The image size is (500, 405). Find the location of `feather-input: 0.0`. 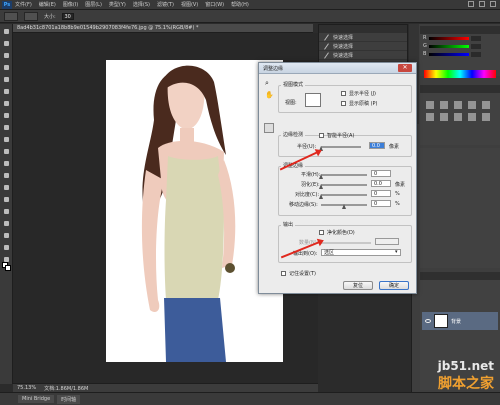

feather-input: 0.0 is located at coordinates (381, 183).